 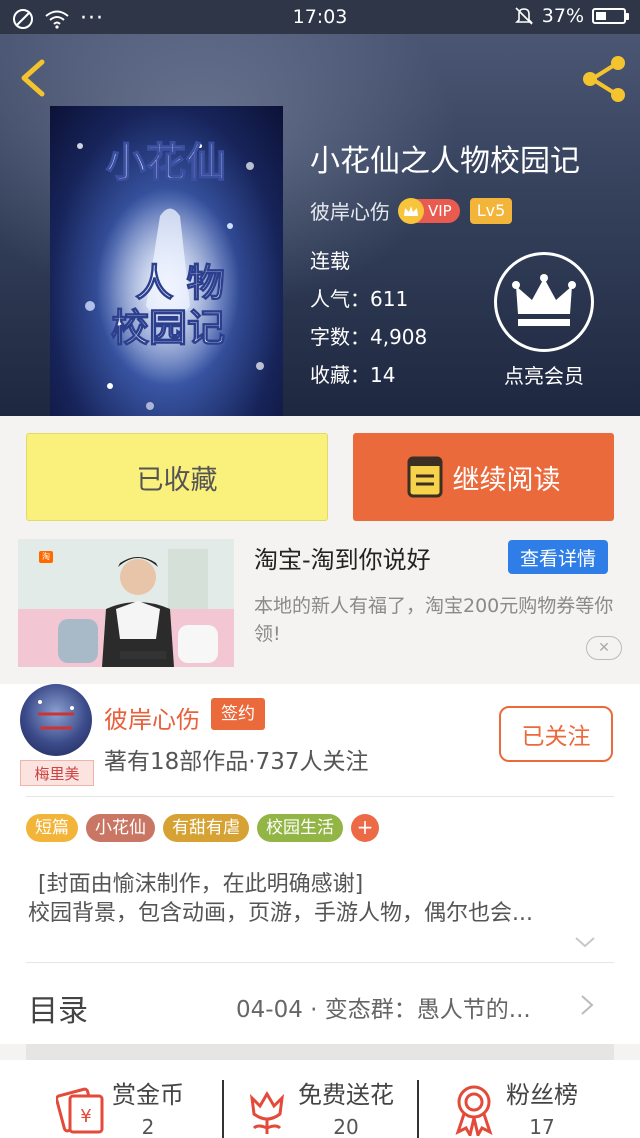 What do you see at coordinates (359, 299) in the screenshot?
I see `book-popularity: 人气：611` at bounding box center [359, 299].